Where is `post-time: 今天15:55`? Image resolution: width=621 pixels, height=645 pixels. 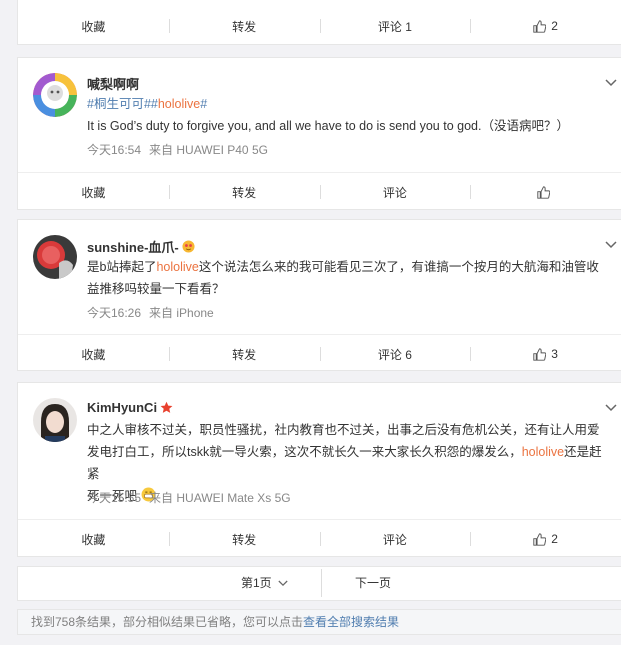 post-time: 今天15:55 is located at coordinates (114, 498).